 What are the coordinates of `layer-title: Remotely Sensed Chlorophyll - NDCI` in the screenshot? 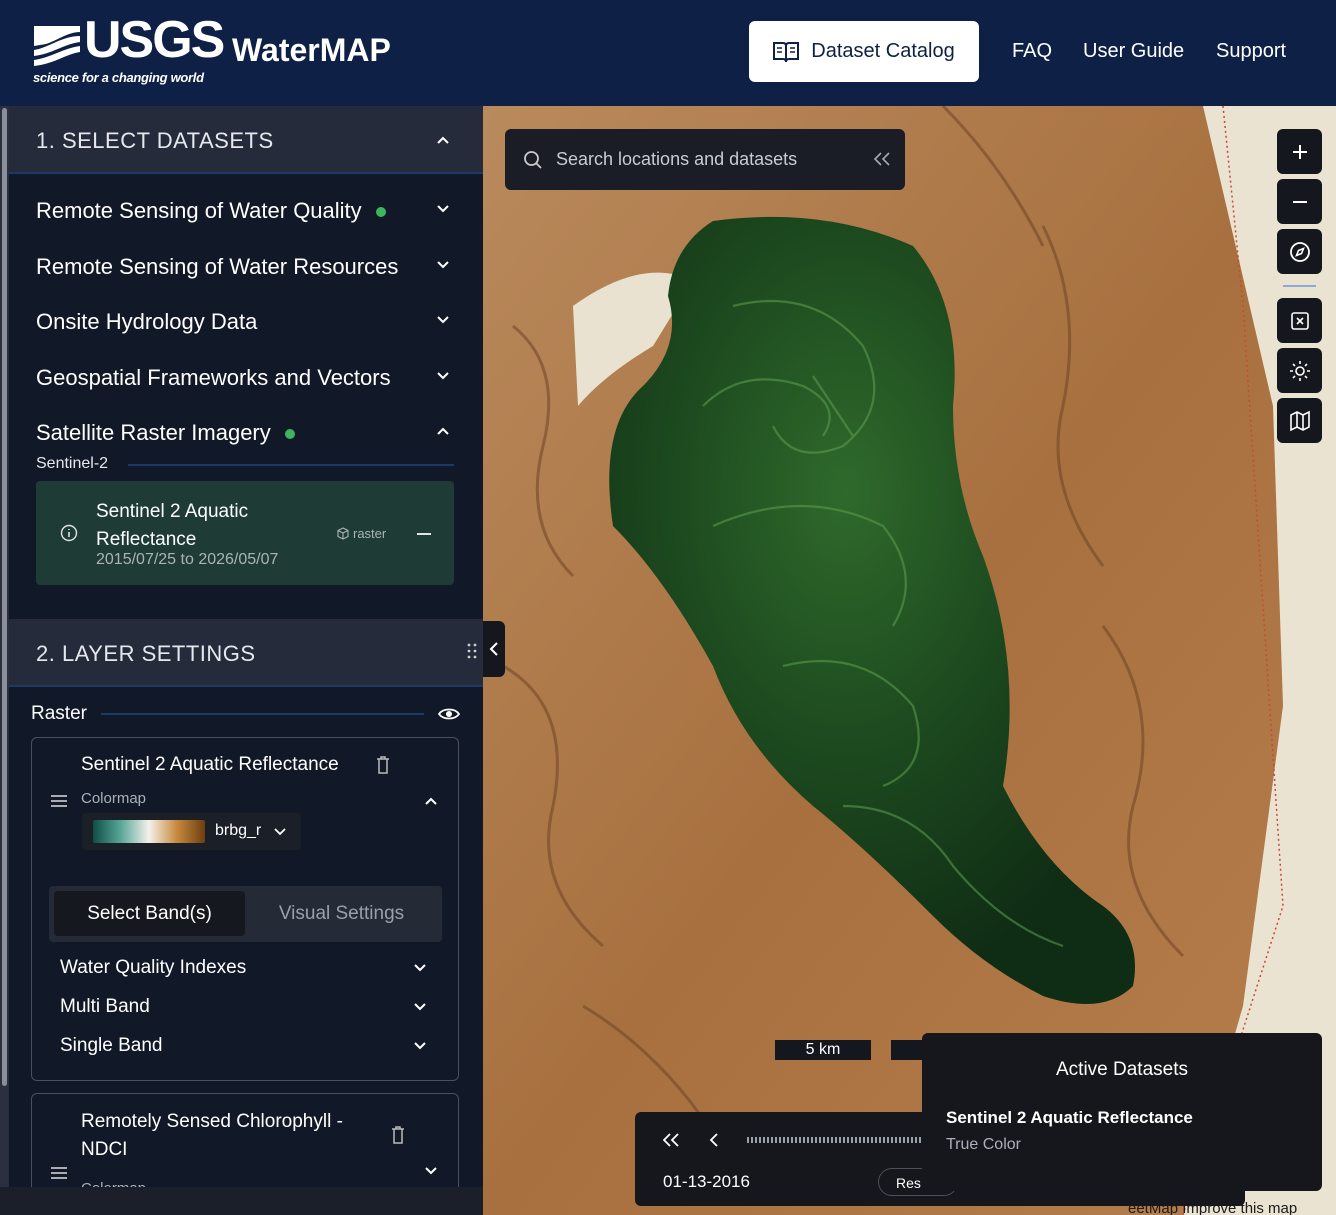 It's located at (212, 1136).